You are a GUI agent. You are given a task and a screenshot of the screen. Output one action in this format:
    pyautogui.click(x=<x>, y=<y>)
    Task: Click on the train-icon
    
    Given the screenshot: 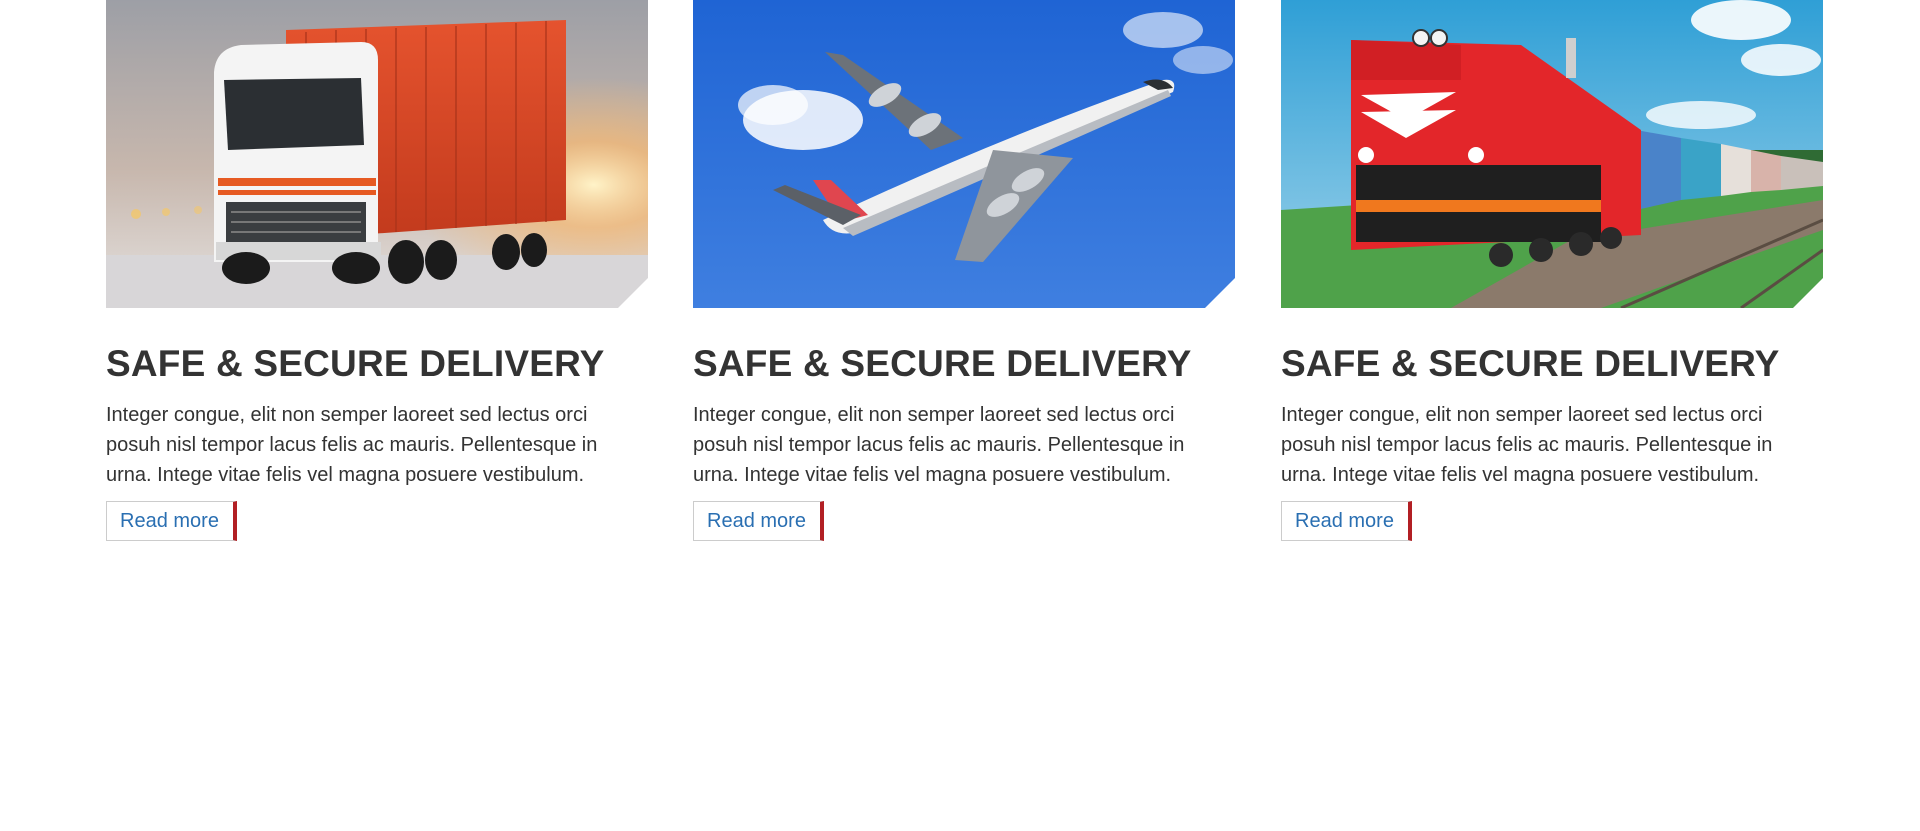 What is the action you would take?
    pyautogui.click(x=1552, y=154)
    